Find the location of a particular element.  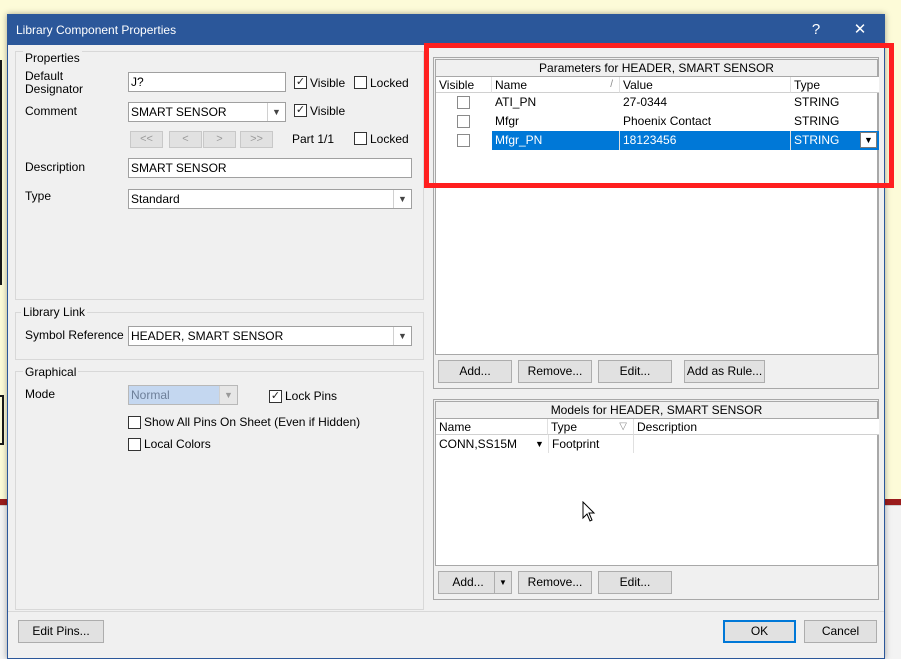

designator-visible-label: Visible is located at coordinates (328, 83).